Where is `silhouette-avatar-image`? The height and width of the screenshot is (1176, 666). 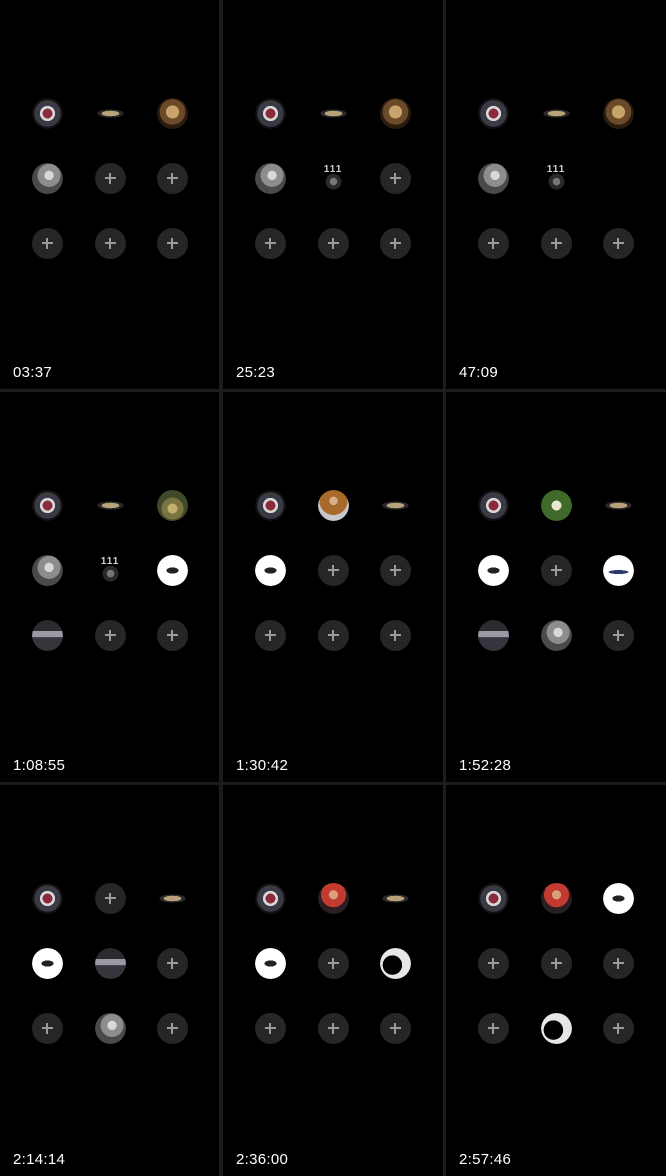
silhouette-avatar-image is located at coordinates (556, 1028).